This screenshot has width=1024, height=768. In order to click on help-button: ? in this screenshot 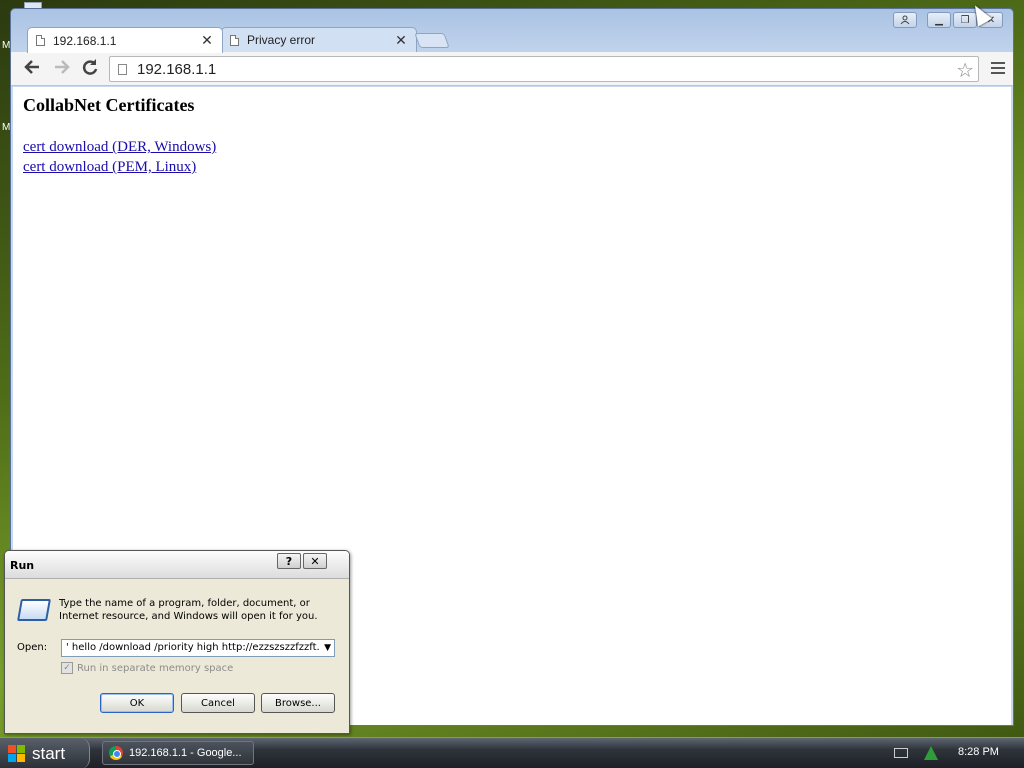, I will do `click(289, 561)`.